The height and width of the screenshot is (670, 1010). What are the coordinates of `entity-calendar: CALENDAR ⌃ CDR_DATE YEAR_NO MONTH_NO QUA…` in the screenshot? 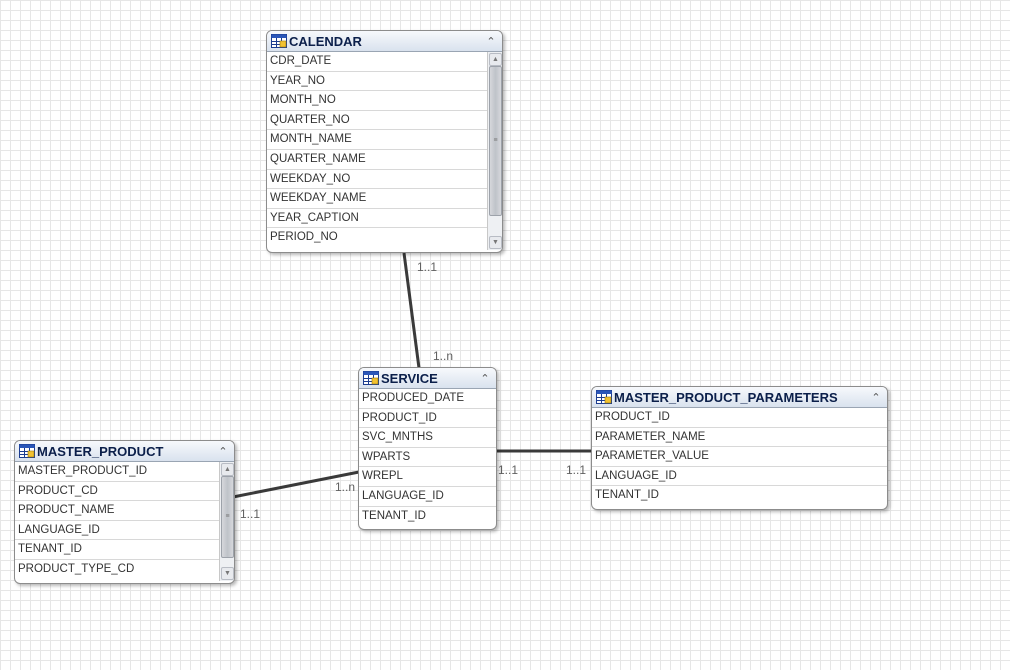 It's located at (384, 141).